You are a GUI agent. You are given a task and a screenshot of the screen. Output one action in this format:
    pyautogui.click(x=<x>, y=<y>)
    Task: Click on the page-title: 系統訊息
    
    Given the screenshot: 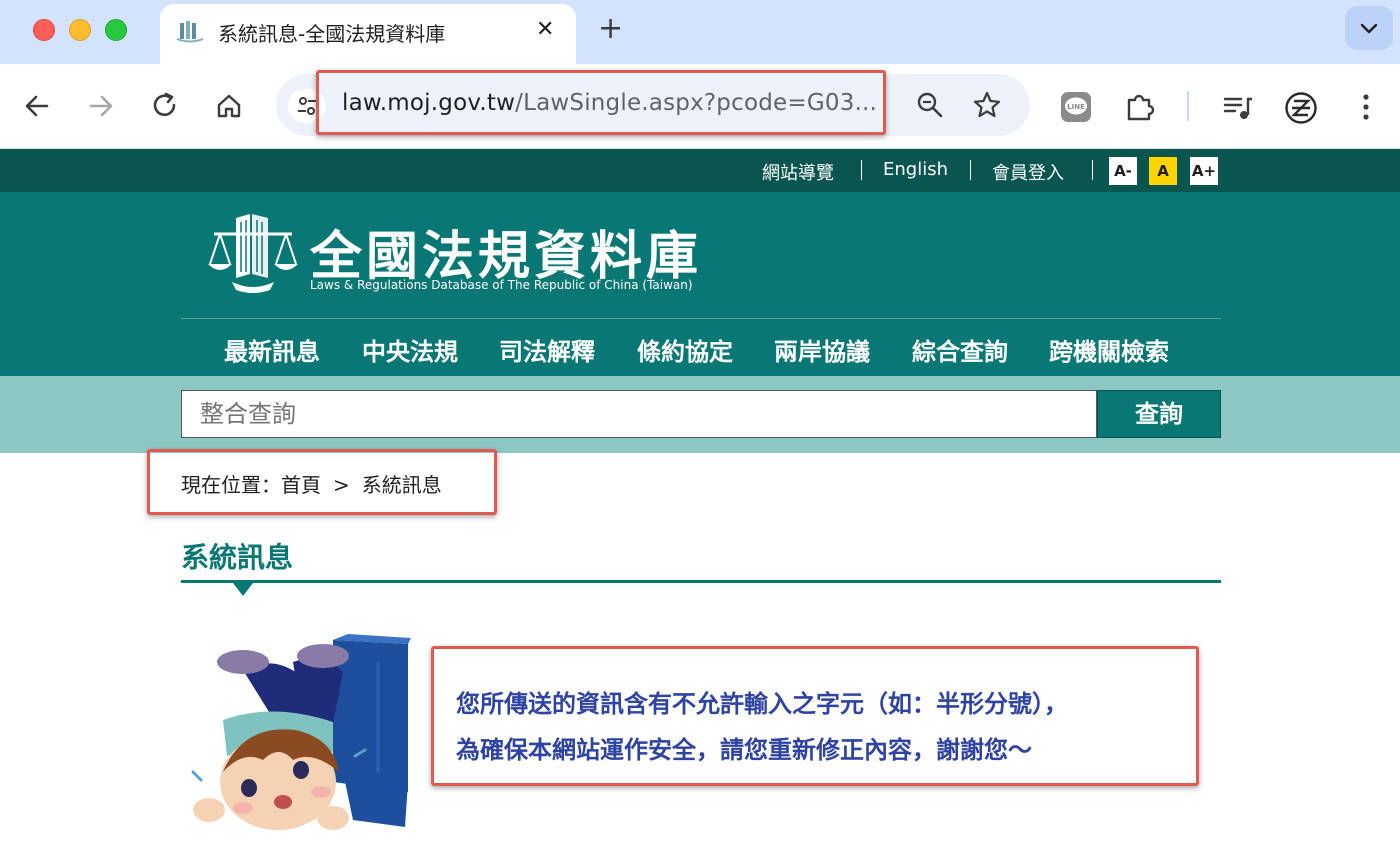 What is the action you would take?
    pyautogui.click(x=237, y=557)
    